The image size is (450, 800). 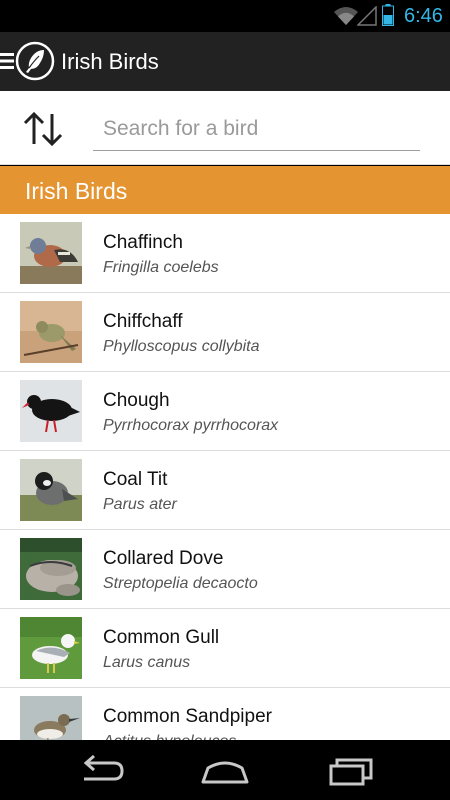 What do you see at coordinates (161, 267) in the screenshot?
I see `bird-latin-name: Fringilla coelebs` at bounding box center [161, 267].